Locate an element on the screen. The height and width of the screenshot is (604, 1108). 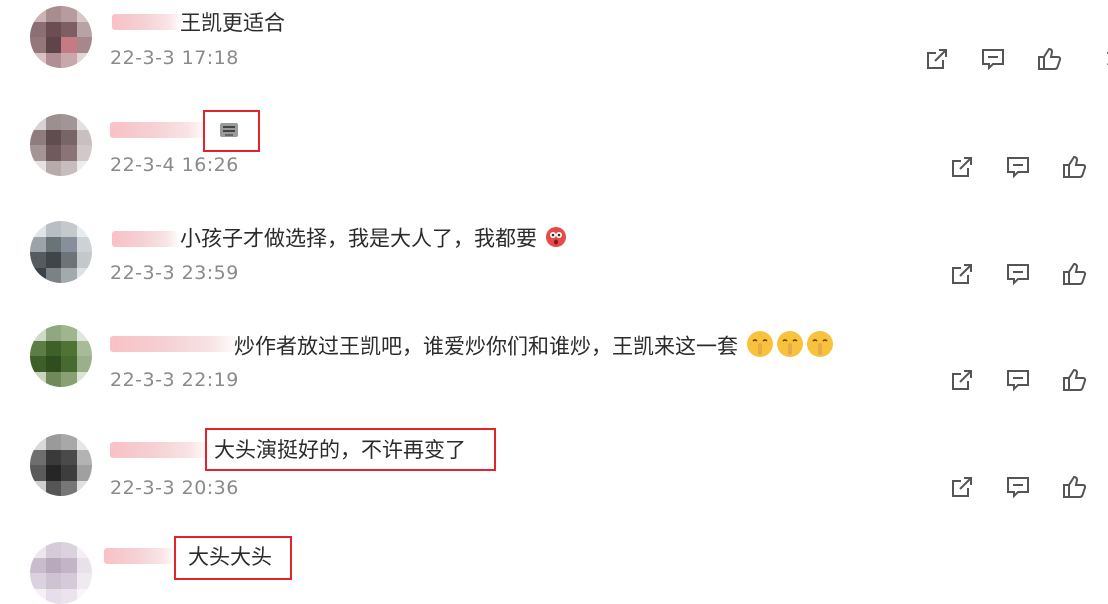
comment-timestamp: 22-3-3 20:36 is located at coordinates (174, 488).